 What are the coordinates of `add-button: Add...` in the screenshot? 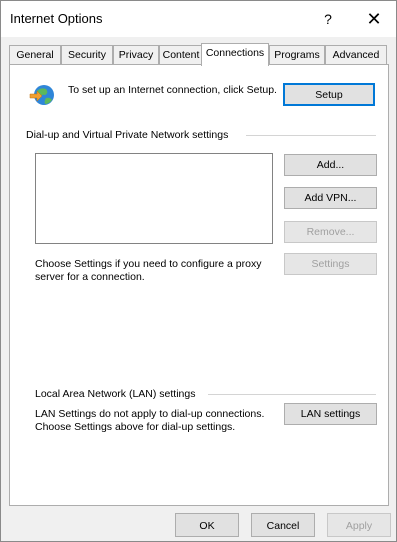 It's located at (330, 165).